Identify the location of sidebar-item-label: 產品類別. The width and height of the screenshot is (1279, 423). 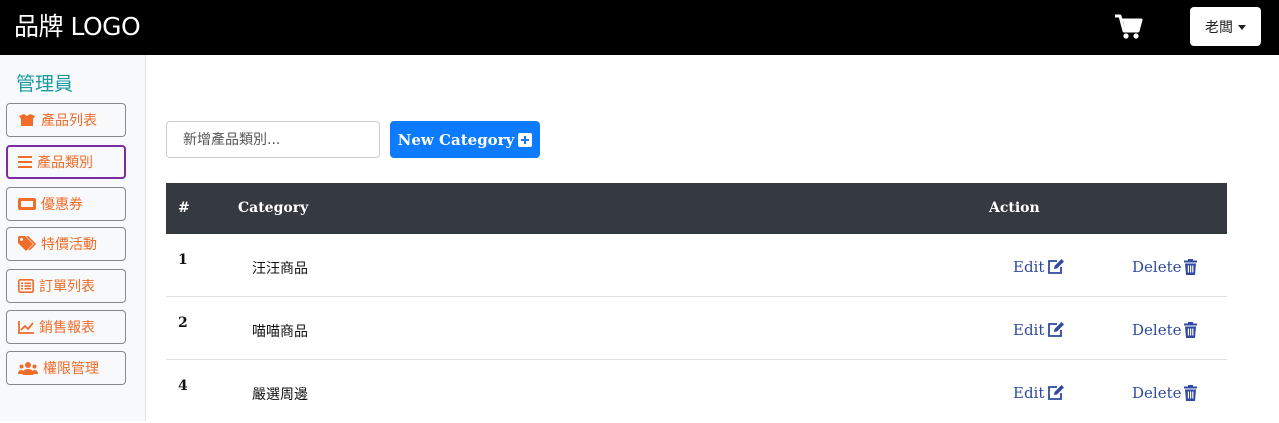
(65, 163).